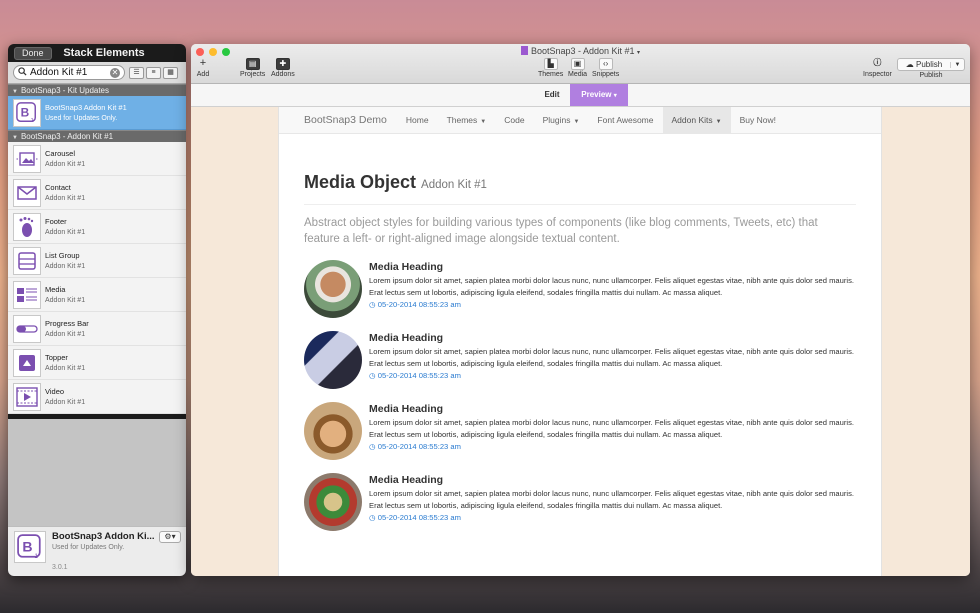 The height and width of the screenshot is (613, 980). Describe the element at coordinates (97, 193) in the screenshot. I see `list-item-contact: Contact Addon Kit #1` at that location.